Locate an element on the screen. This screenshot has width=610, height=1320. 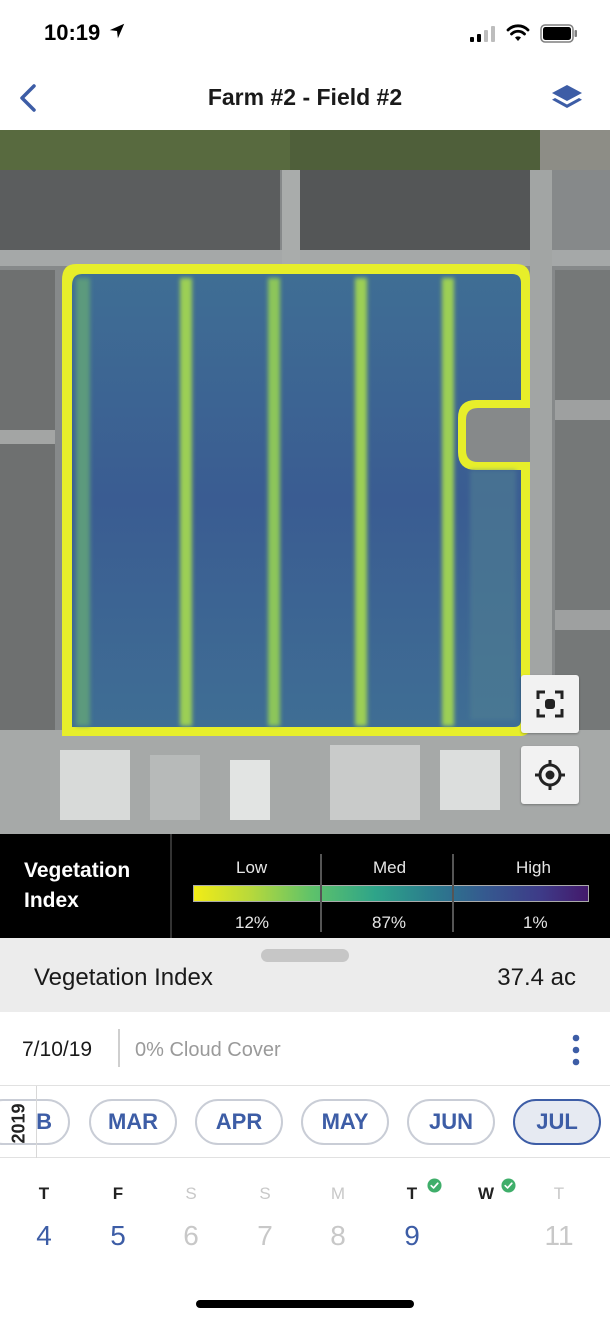
wifi-icon is located at coordinates (518, 32).